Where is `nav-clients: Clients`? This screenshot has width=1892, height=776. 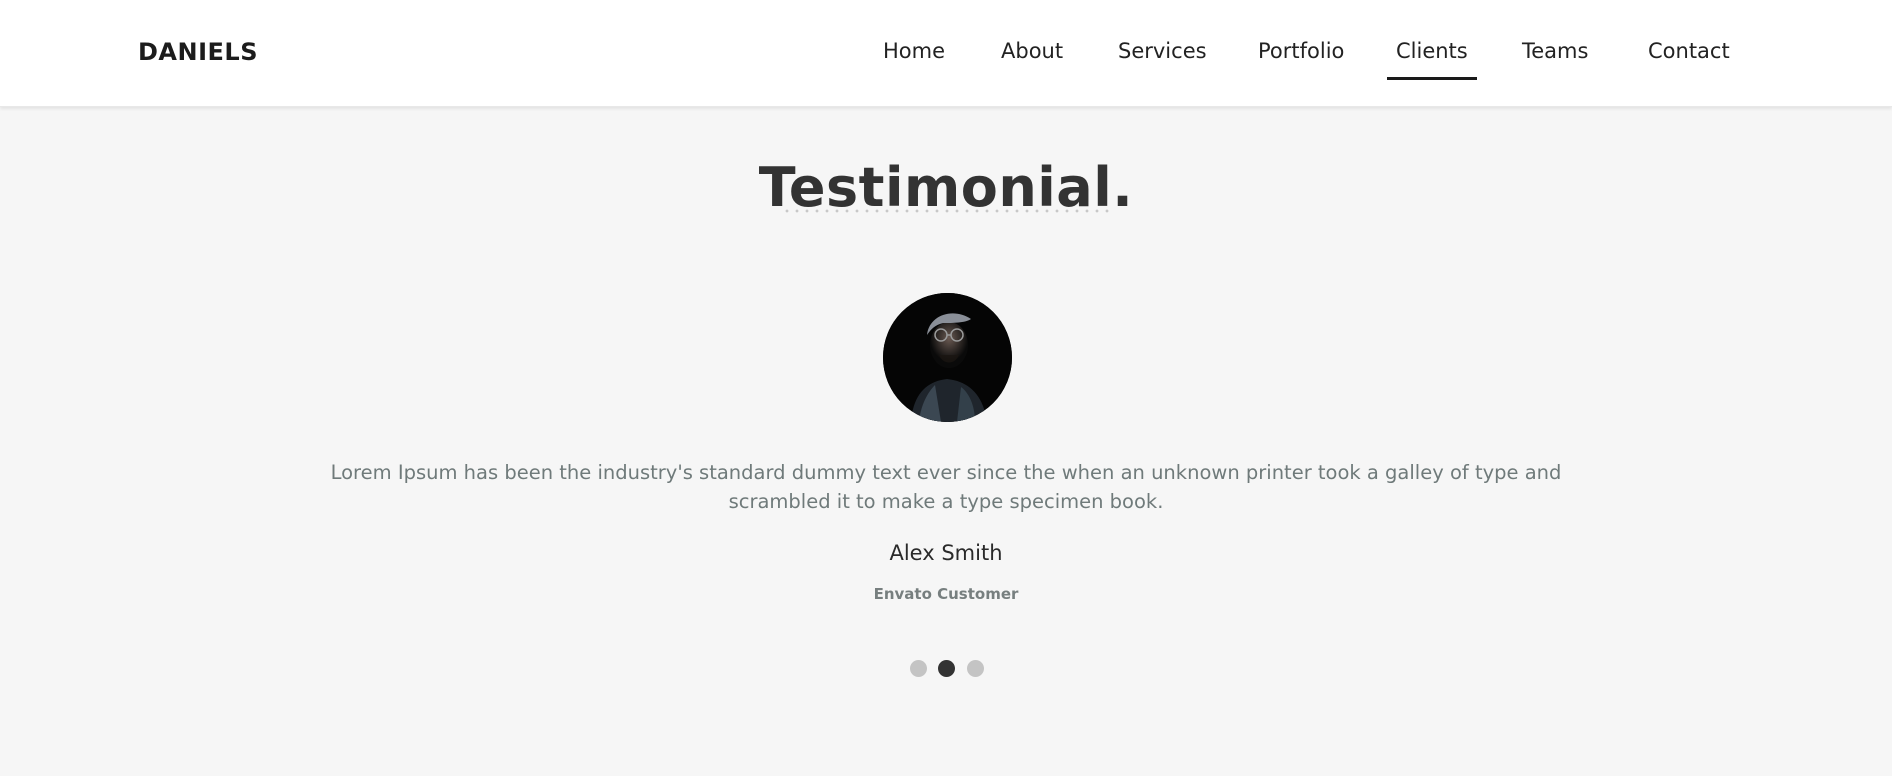 nav-clients: Clients is located at coordinates (1432, 59).